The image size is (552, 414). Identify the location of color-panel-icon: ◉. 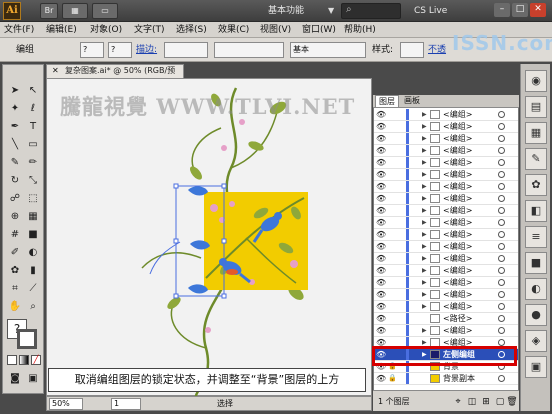
(536, 81).